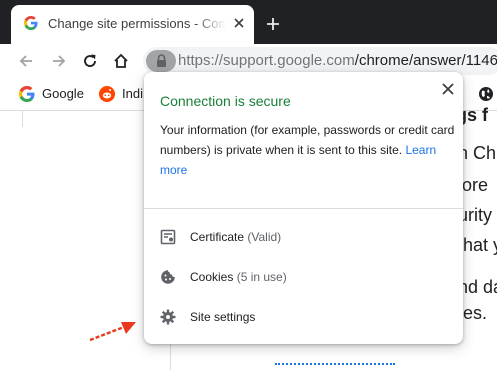 The height and width of the screenshot is (370, 497). Describe the element at coordinates (22, 119) in the screenshot. I see `nav-divider` at that location.